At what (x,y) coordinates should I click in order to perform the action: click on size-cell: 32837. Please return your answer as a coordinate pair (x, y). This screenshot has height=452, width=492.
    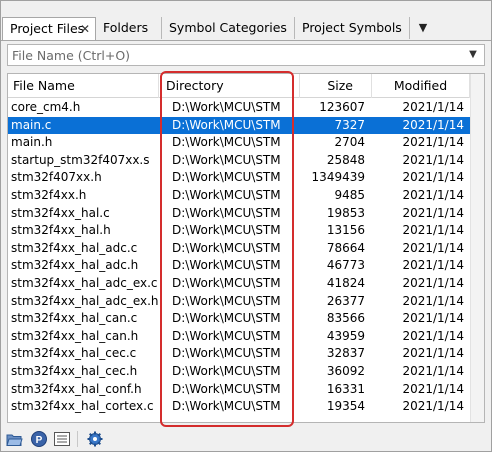
    Looking at the image, I should click on (345, 353).